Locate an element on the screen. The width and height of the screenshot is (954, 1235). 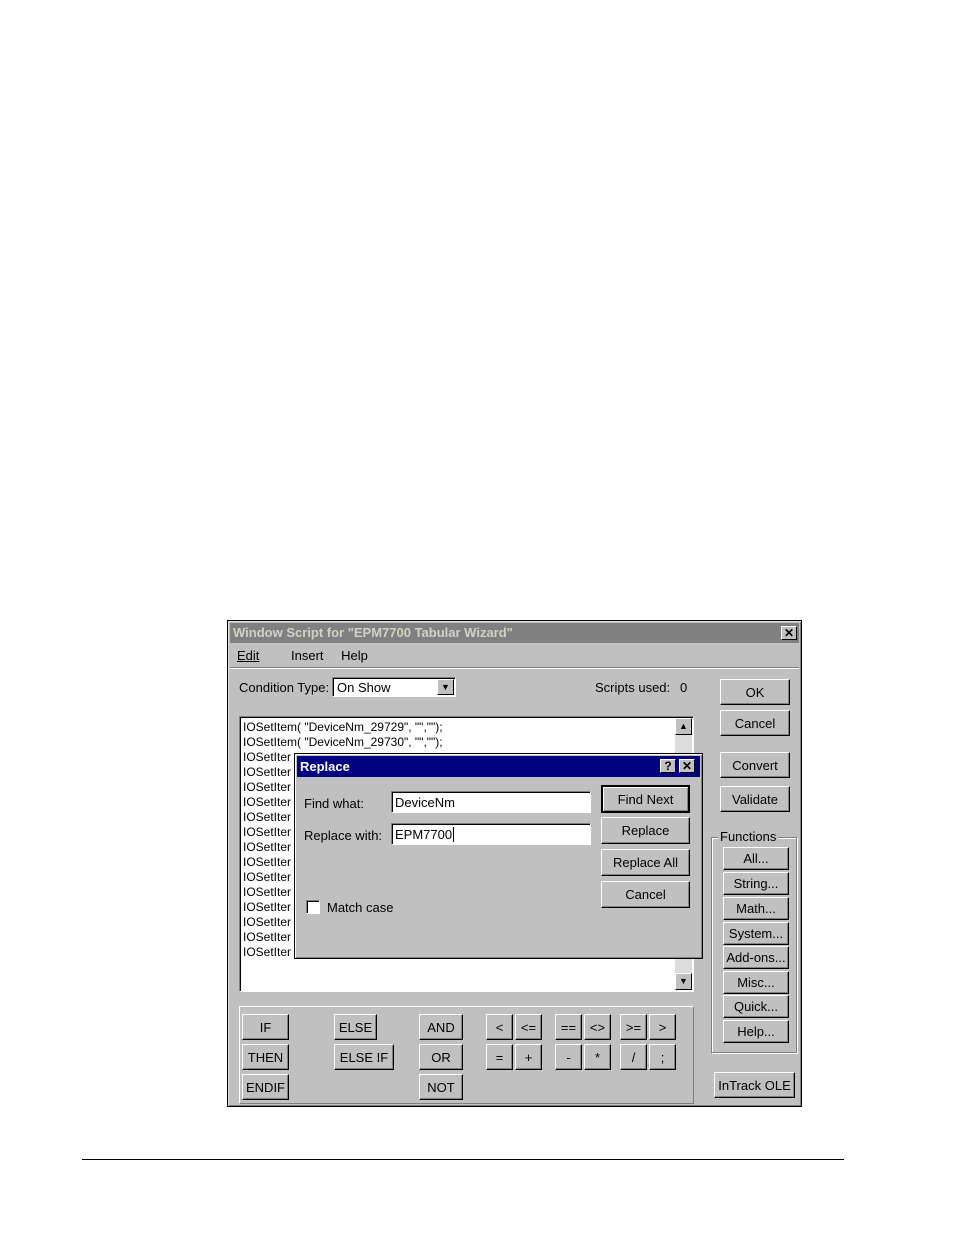
op-equal-equal-button: == is located at coordinates (568, 1027).